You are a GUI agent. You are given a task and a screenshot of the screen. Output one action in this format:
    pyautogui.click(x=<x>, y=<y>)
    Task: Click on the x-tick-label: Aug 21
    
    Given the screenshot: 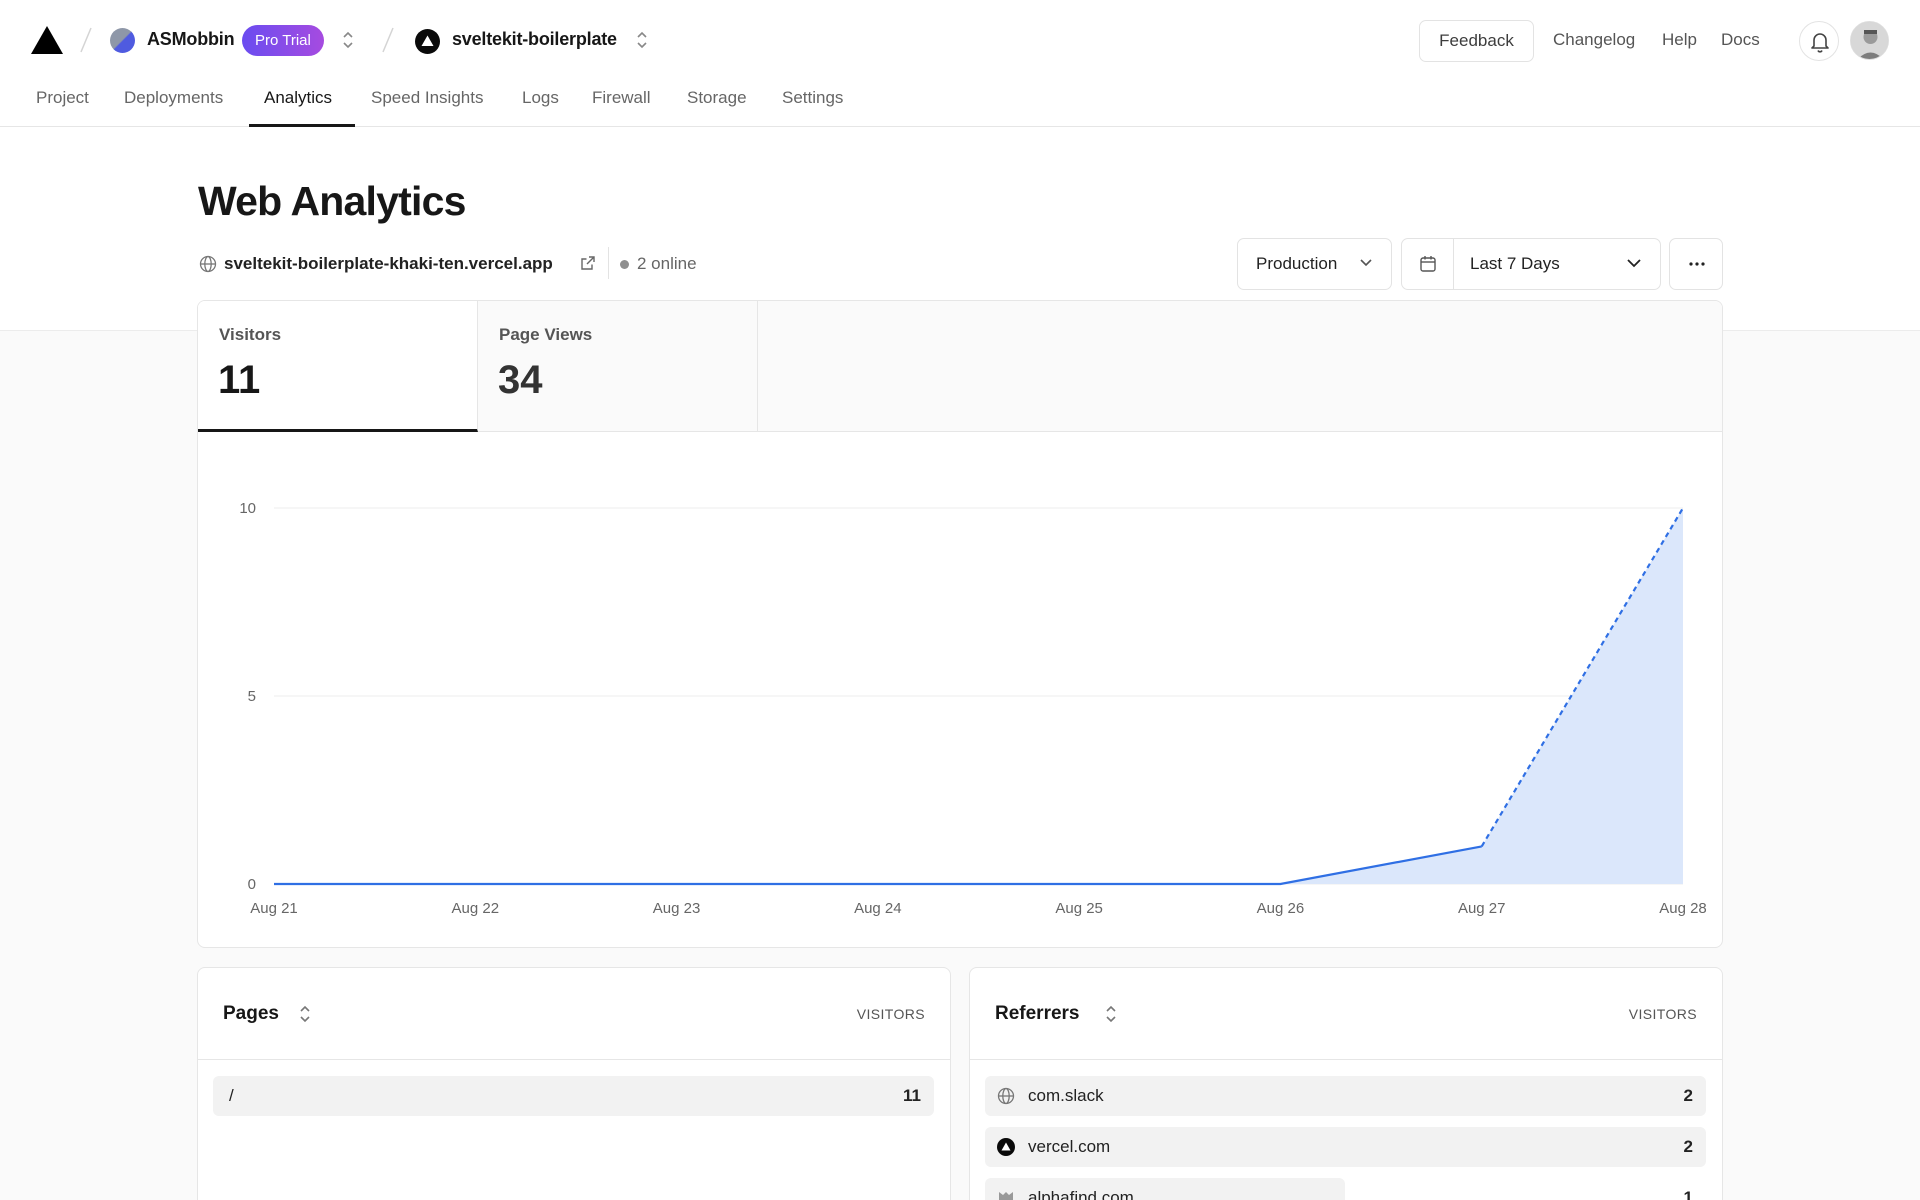 What is the action you would take?
    pyautogui.click(x=274, y=908)
    